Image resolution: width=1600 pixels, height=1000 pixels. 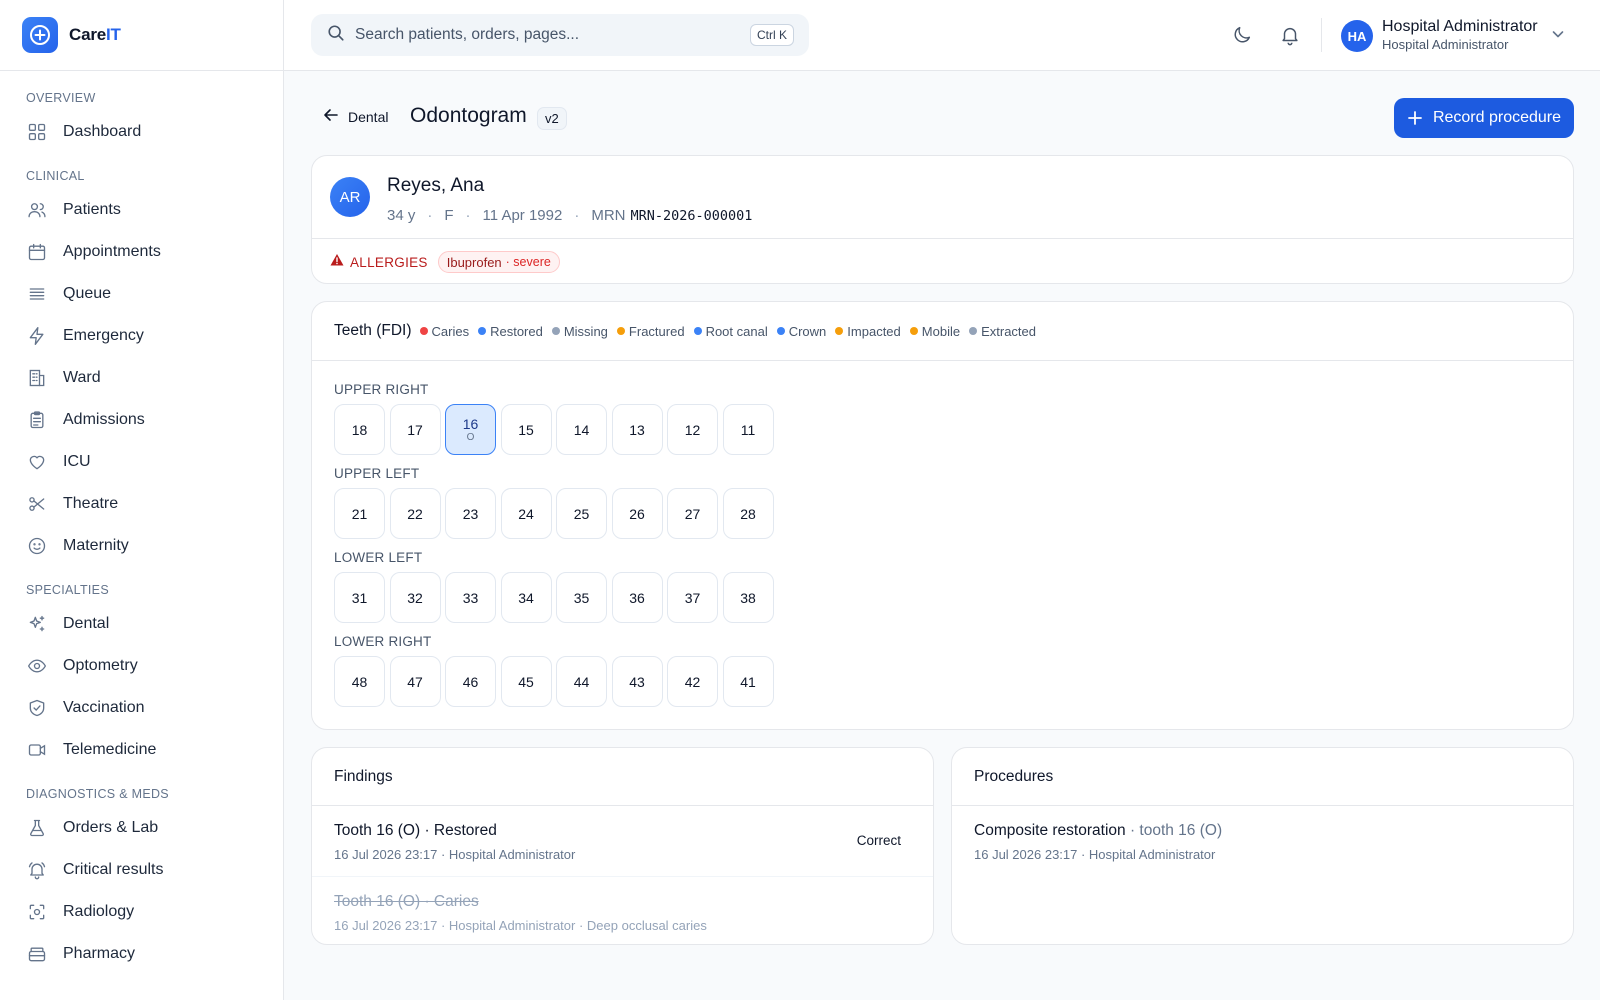 I want to click on legend-label: Mobile, so click(x=941, y=331).